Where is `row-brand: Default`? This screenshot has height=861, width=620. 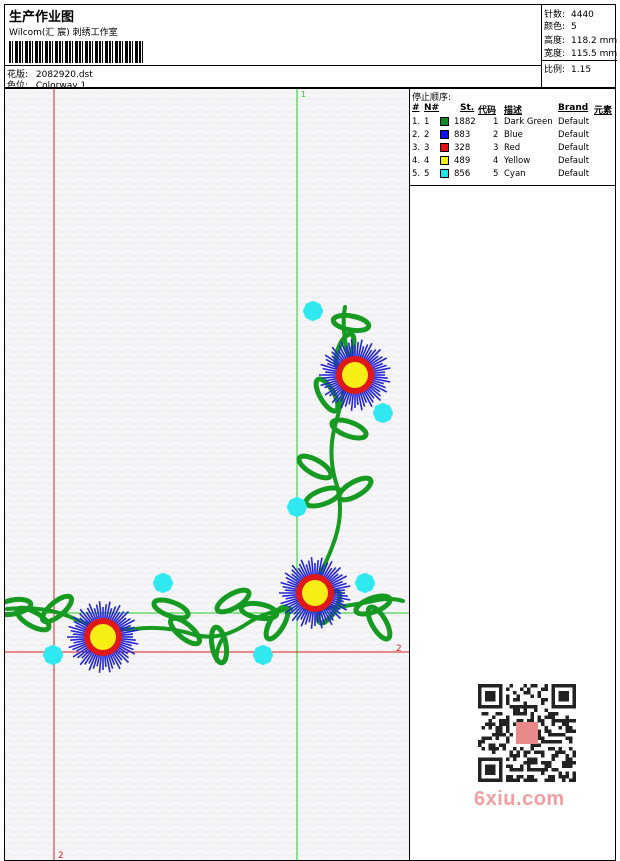 row-brand: Default is located at coordinates (574, 174).